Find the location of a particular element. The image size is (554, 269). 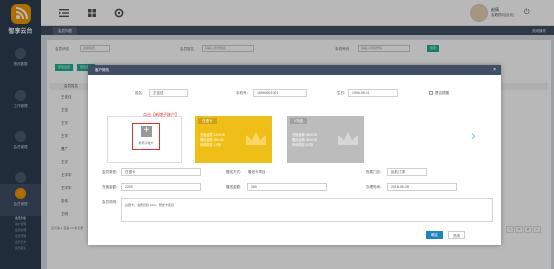

remark-textarea: 白银卡，消费折扣 10%，赠送卡项目 is located at coordinates (307, 210).